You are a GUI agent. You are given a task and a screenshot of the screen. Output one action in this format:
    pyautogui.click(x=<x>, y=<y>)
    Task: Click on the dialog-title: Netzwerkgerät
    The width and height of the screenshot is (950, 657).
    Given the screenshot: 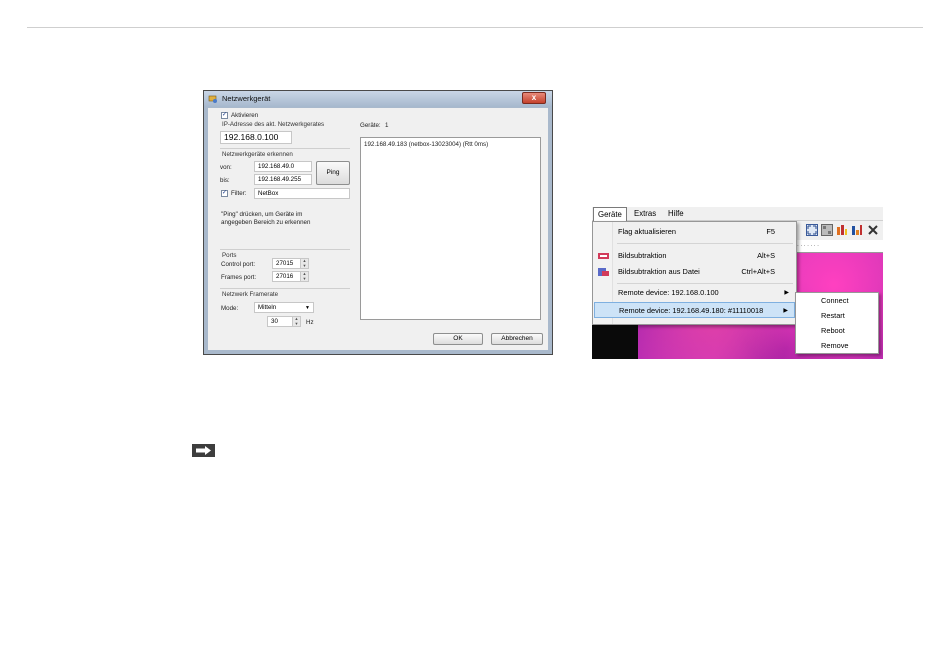 What is the action you would take?
    pyautogui.click(x=246, y=98)
    